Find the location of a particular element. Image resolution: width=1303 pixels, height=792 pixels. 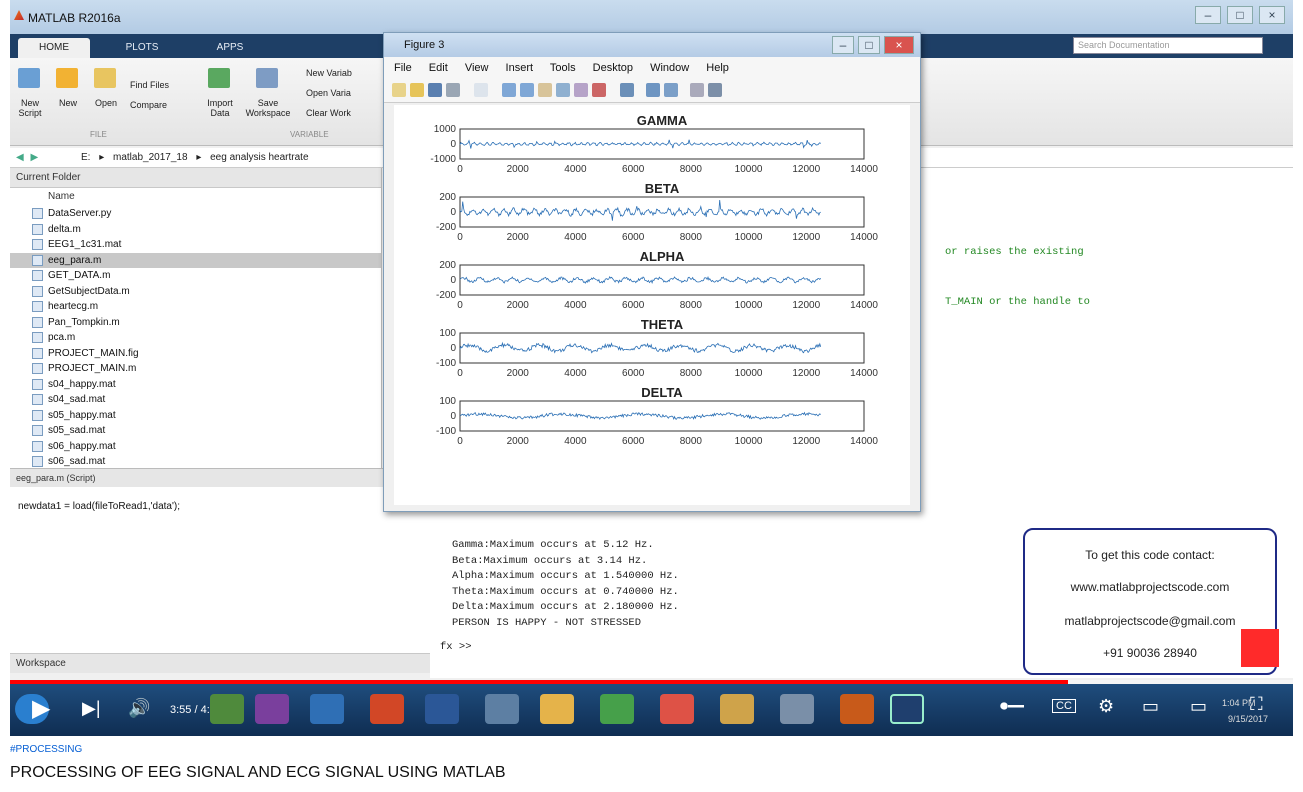

open-variable-button: Open Varia is located at coordinates (341, 93).